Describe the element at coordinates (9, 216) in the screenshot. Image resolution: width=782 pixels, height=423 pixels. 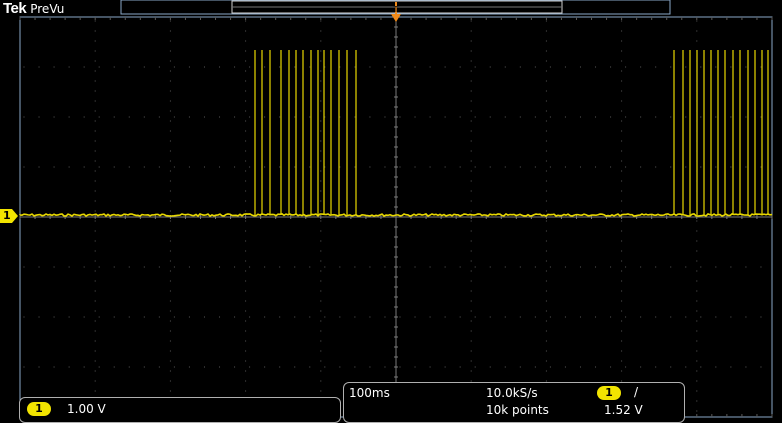
I see `channel-1-ground-marker: 1` at that location.